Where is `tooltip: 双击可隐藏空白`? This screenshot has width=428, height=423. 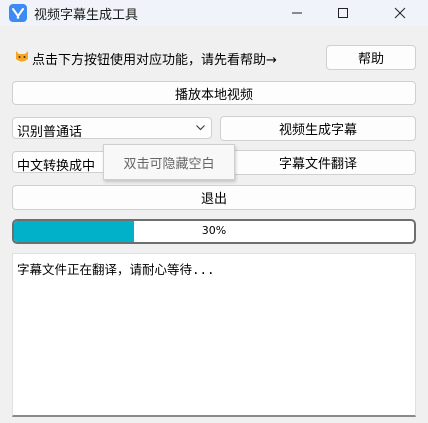
tooltip: 双击可隐藏空白 is located at coordinates (169, 162).